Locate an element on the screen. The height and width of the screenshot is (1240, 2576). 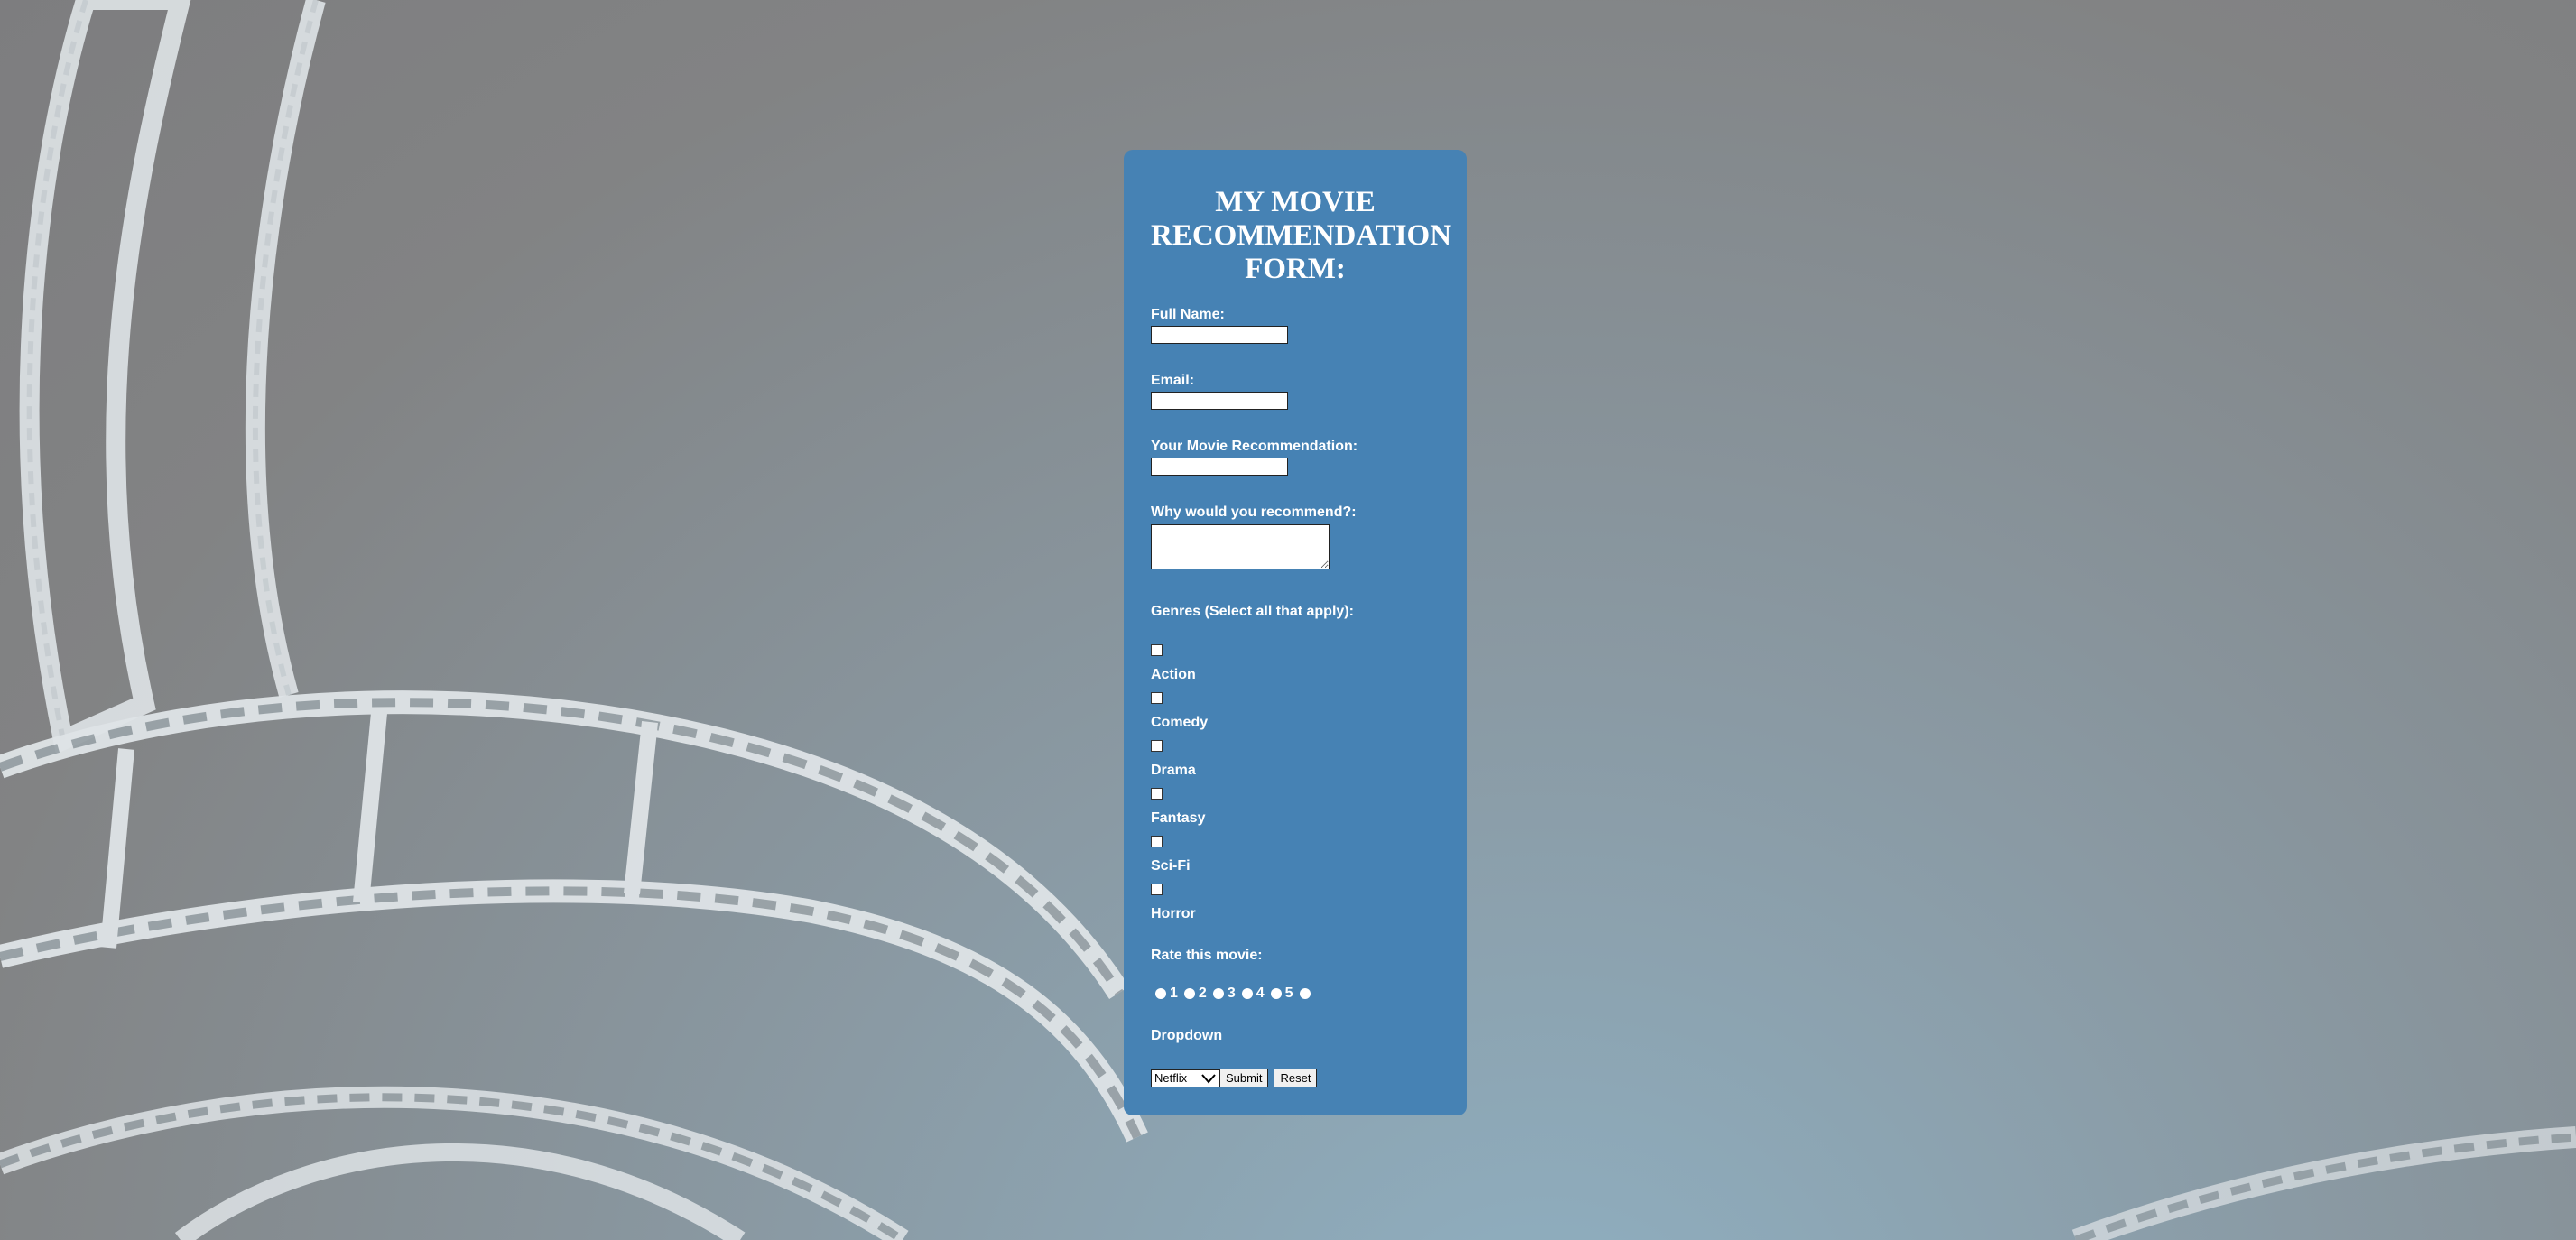
rating-label-2: 2 is located at coordinates (1202, 993).